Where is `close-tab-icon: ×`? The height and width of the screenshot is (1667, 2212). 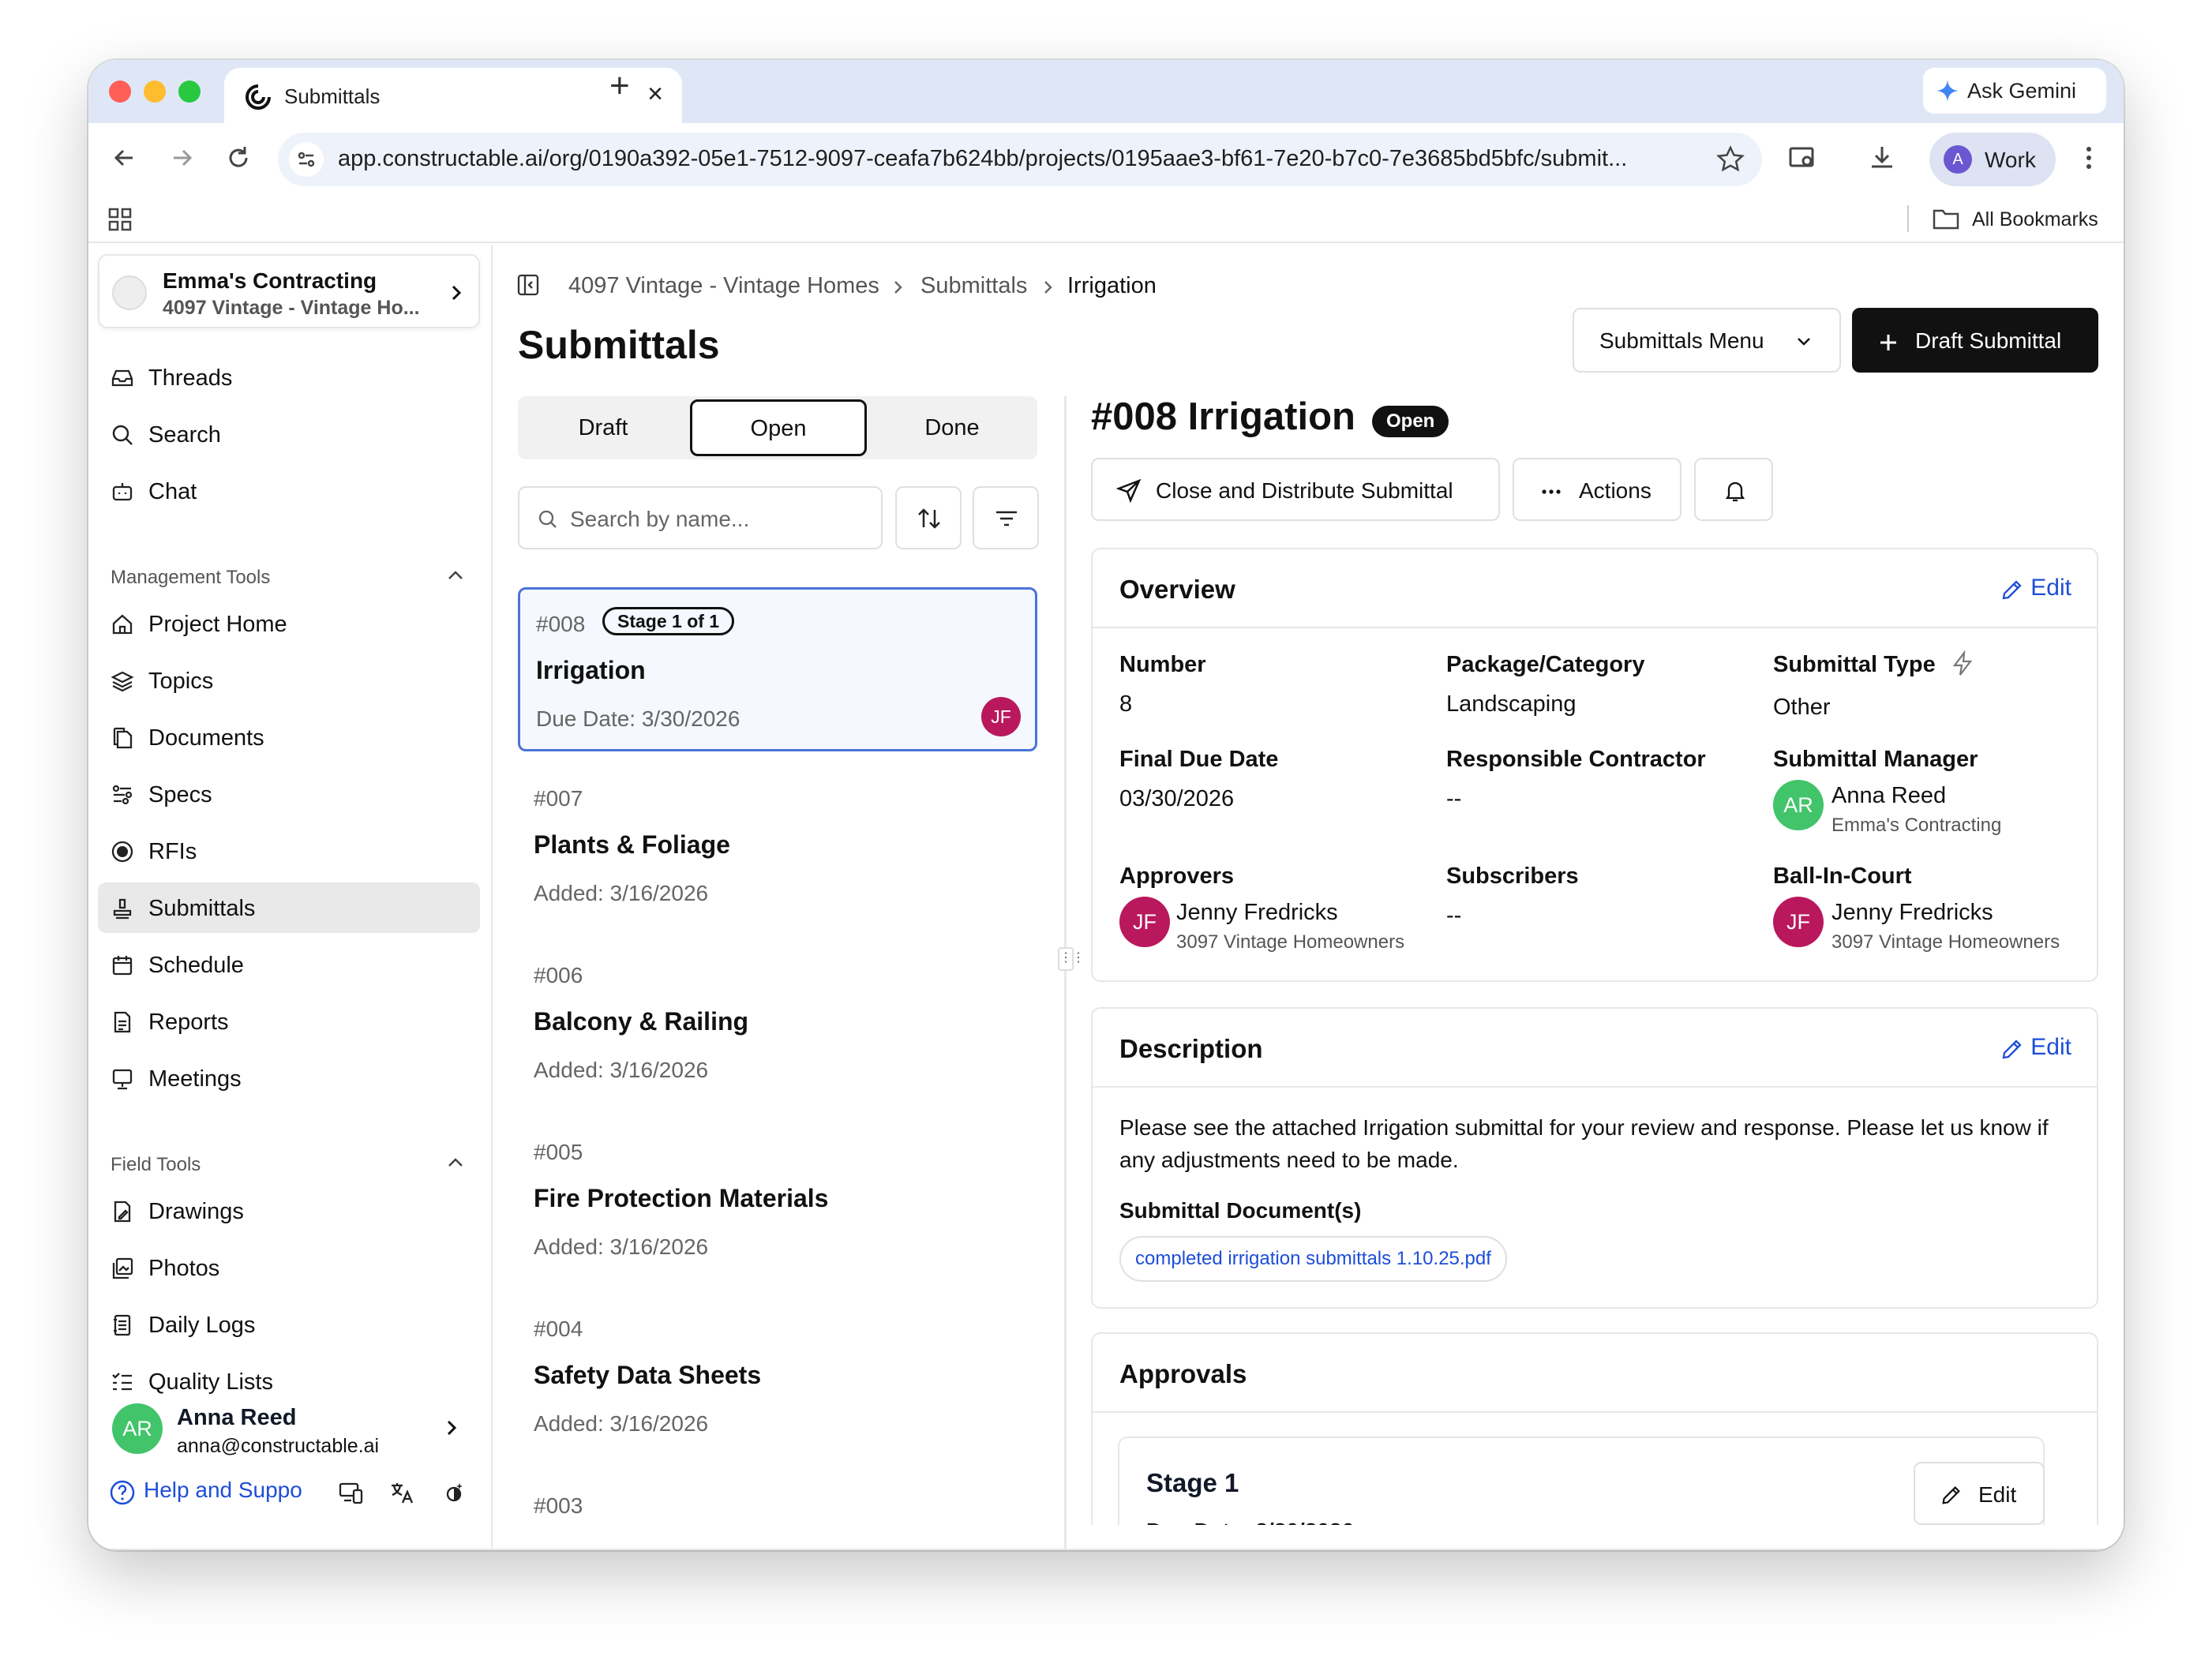
close-tab-icon: × is located at coordinates (655, 94).